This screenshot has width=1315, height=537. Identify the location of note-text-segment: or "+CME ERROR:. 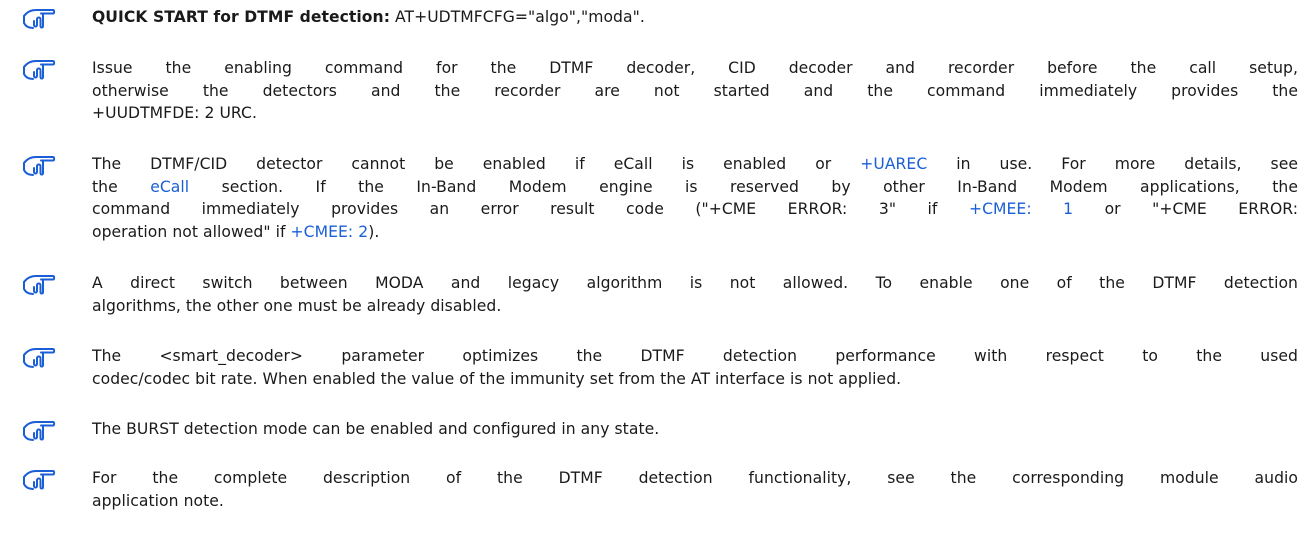
(1185, 209).